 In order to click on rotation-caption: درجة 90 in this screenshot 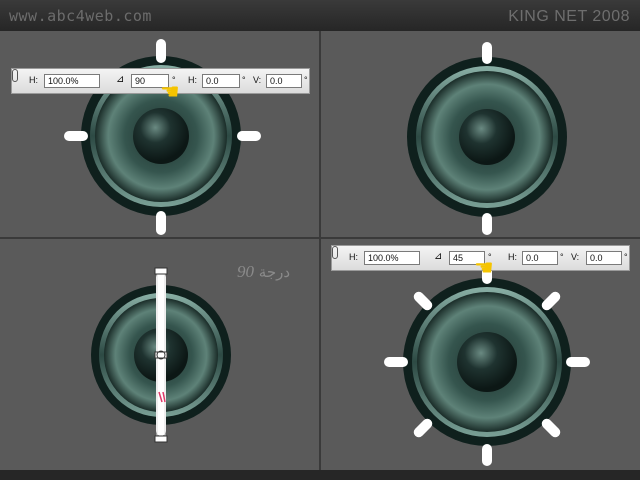, I will do `click(263, 272)`.